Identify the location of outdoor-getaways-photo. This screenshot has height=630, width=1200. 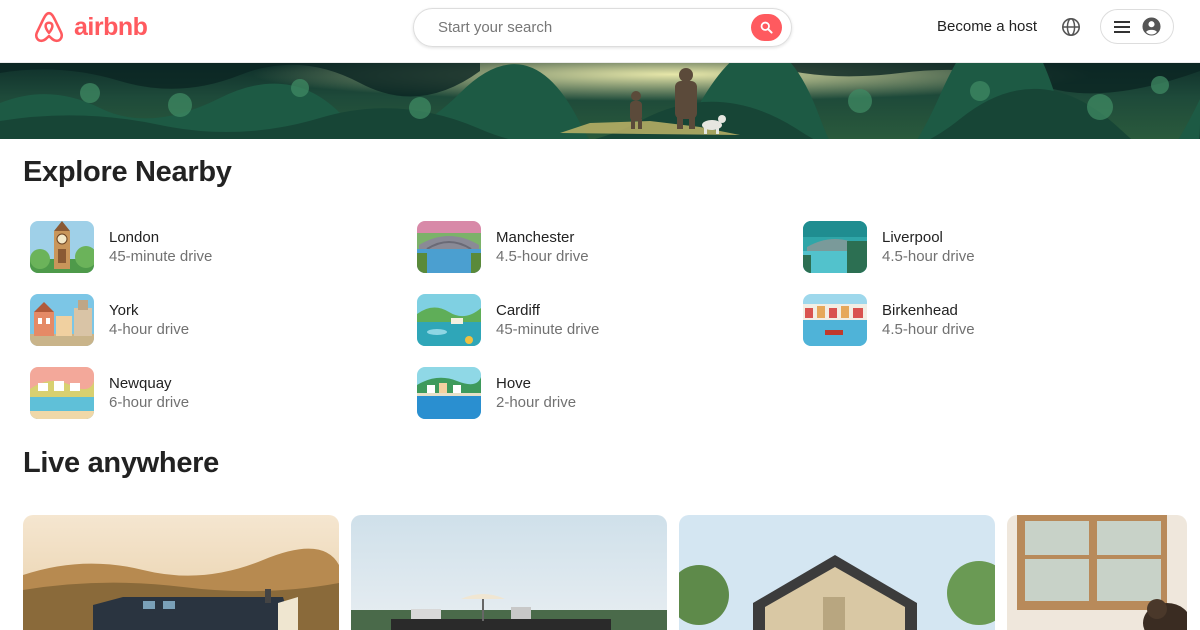
(181, 572).